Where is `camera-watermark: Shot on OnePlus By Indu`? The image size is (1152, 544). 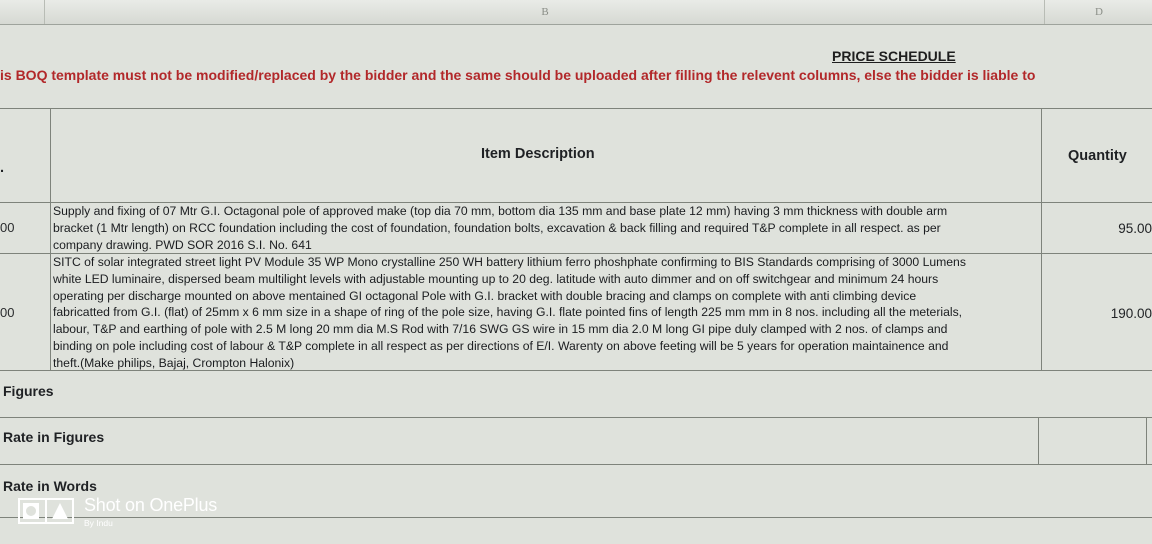
camera-watermark: Shot on OnePlus By Indu is located at coordinates (138, 514).